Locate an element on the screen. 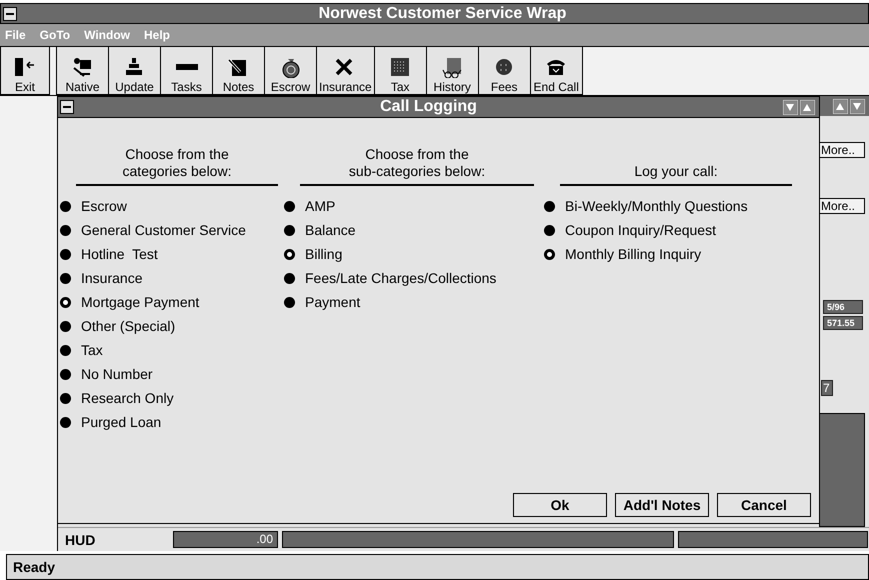 The height and width of the screenshot is (580, 869). toolbar-button: Notes is located at coordinates (238, 71).